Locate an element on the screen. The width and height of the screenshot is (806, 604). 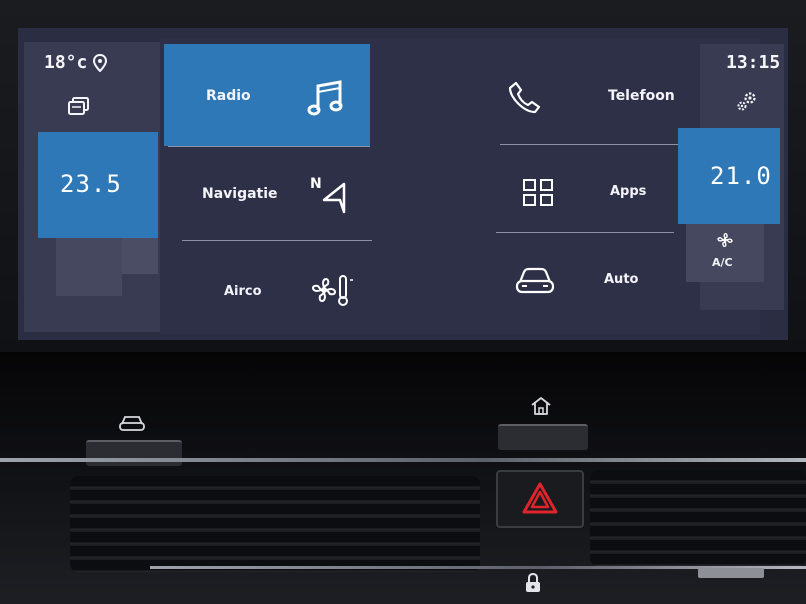
lock-icon is located at coordinates (533, 583).